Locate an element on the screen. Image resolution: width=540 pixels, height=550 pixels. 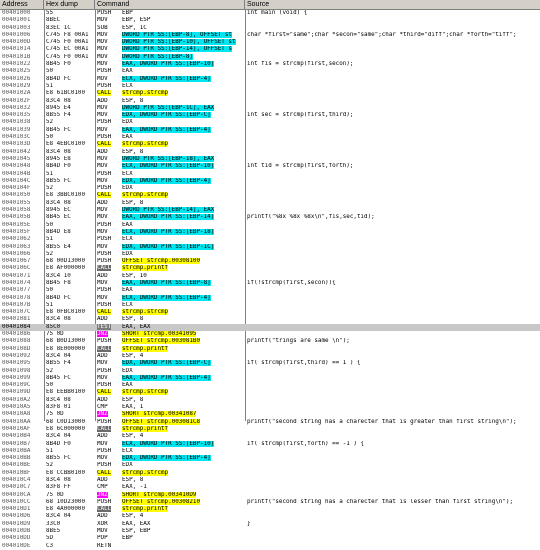
instruction-row: 00401003 83EC 1C SUB ESP, 1C is located at coordinates (270, 28).